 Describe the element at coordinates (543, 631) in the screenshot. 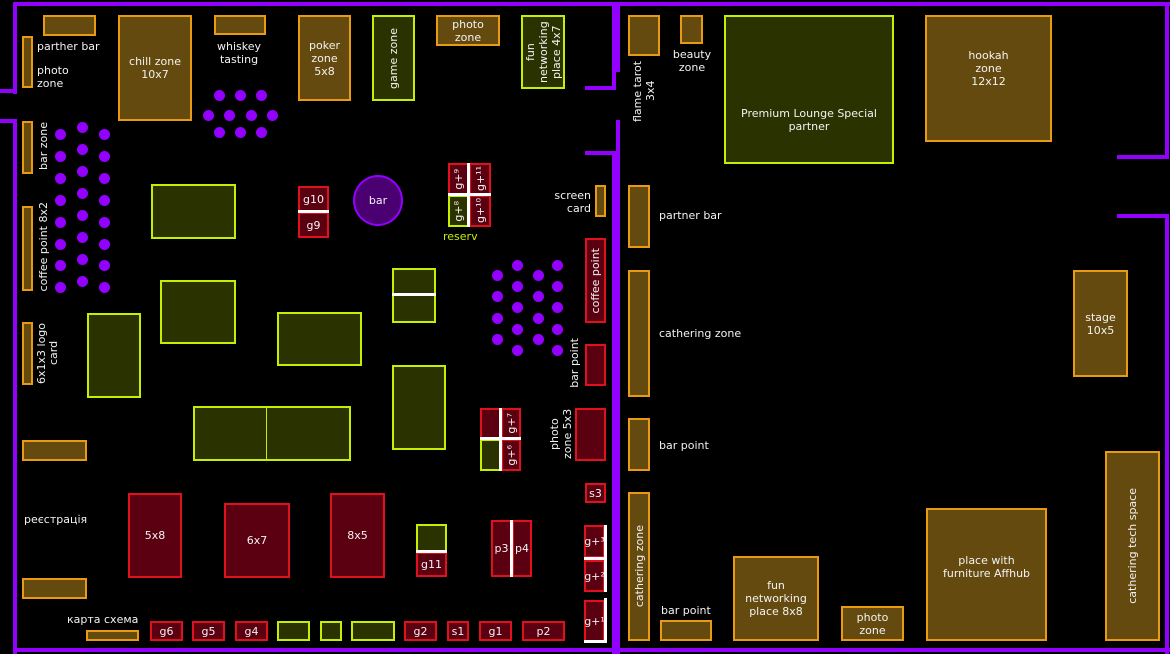

I see `table-p2: p2` at that location.